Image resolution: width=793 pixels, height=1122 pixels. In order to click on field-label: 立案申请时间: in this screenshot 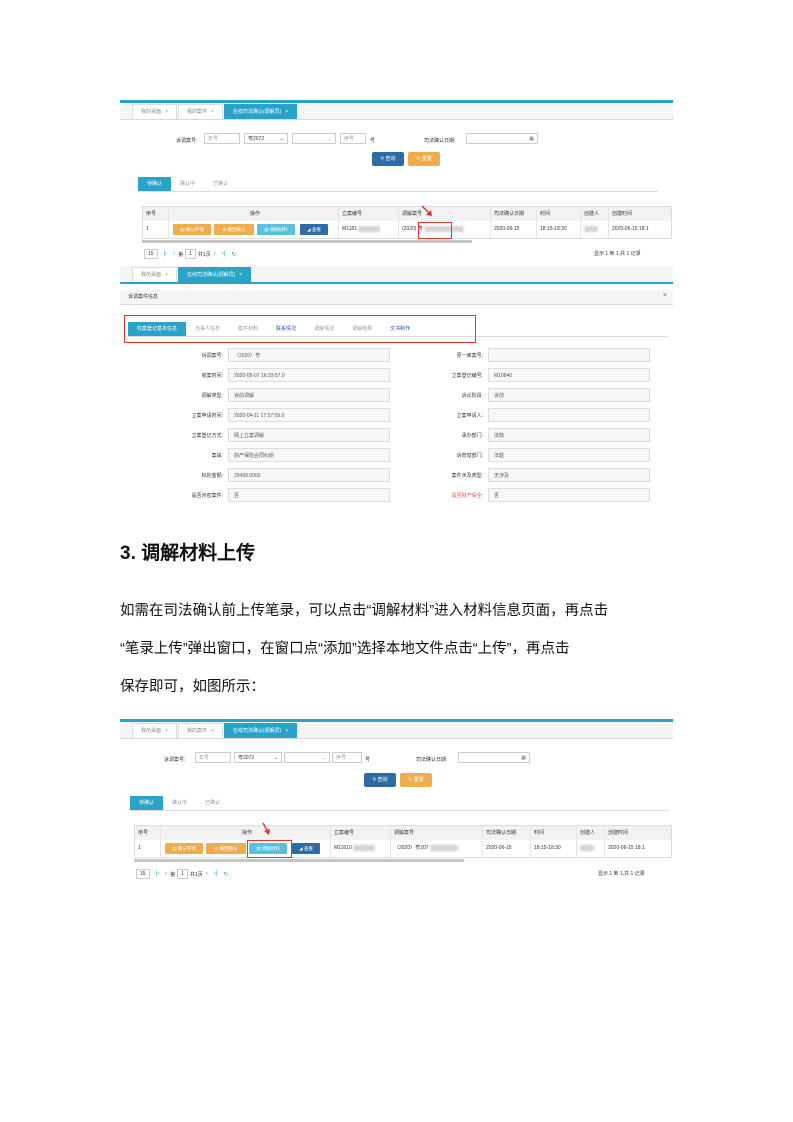, I will do `click(207, 415)`.